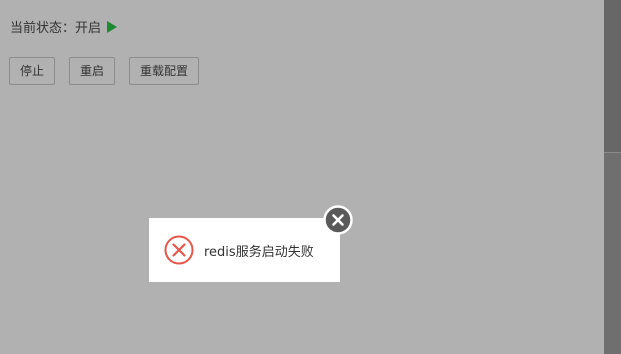 The image size is (621, 354). What do you see at coordinates (338, 220) in the screenshot?
I see `close-icon` at bounding box center [338, 220].